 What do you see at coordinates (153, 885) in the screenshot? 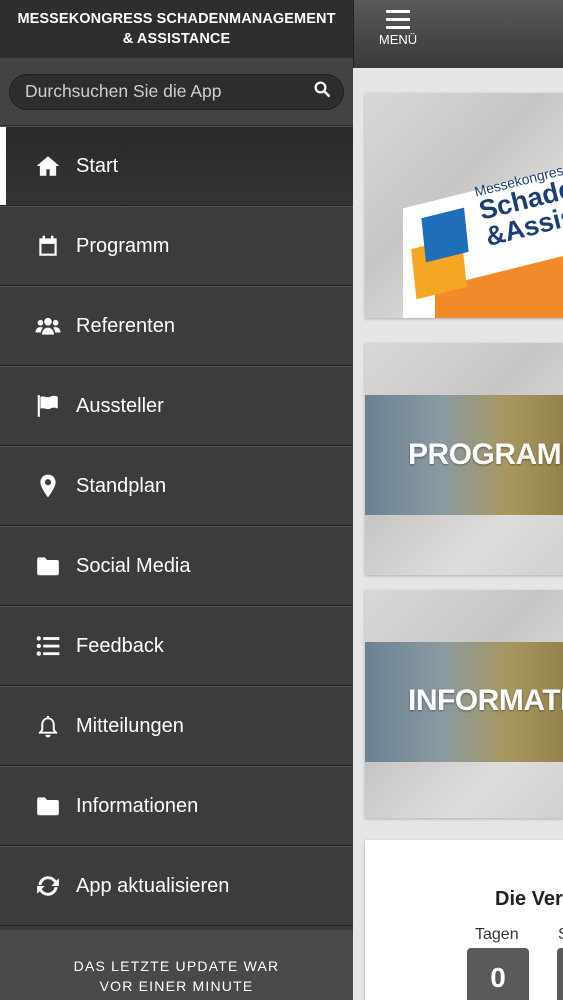
I see `sidebar-item-label: App aktualisieren` at bounding box center [153, 885].